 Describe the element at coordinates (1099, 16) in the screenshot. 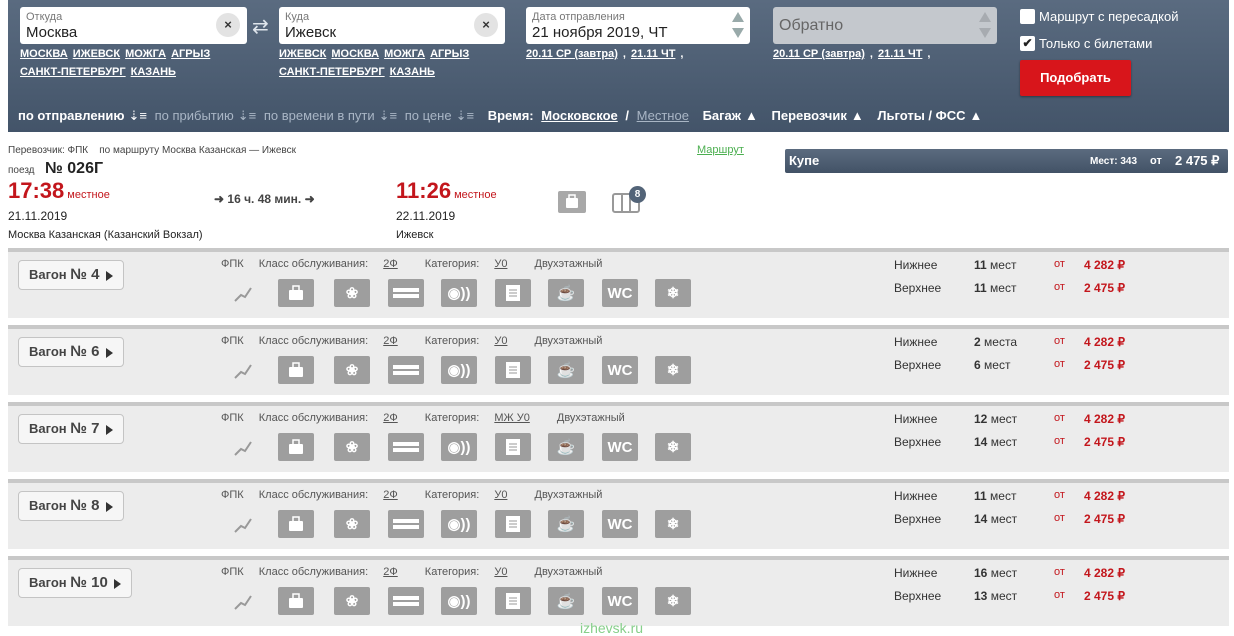

I see `transfer-checkbox: Маршрут с пересадкой` at that location.